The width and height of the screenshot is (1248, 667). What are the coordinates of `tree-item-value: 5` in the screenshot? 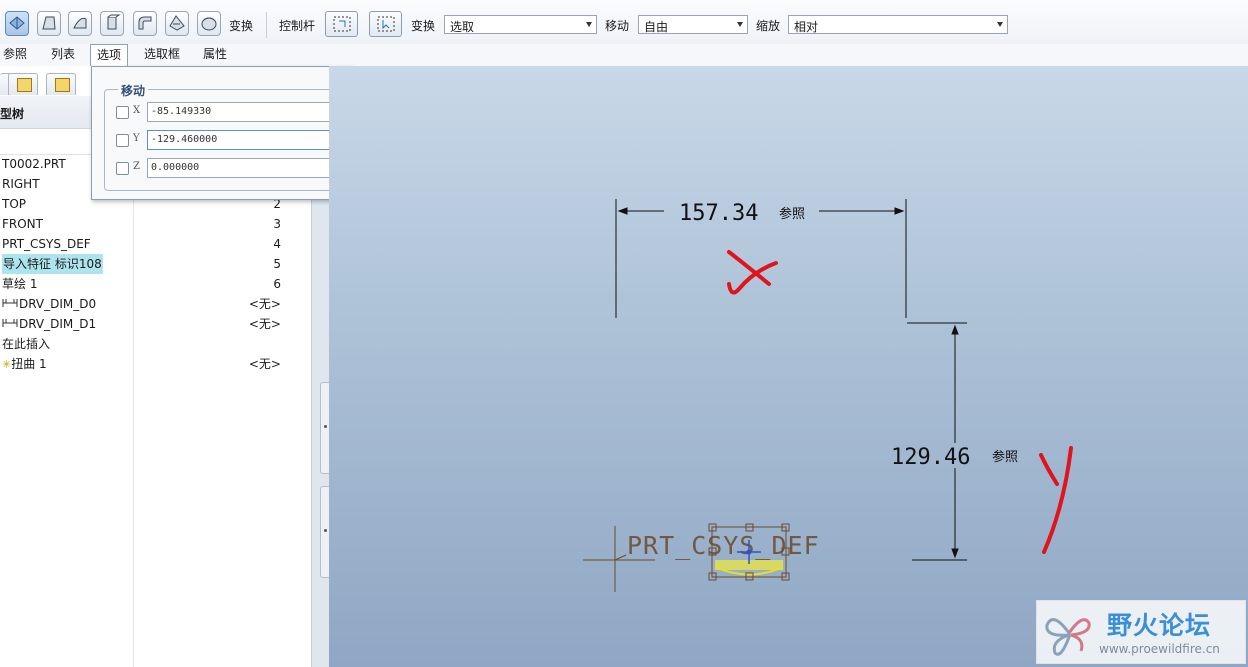 It's located at (277, 264).